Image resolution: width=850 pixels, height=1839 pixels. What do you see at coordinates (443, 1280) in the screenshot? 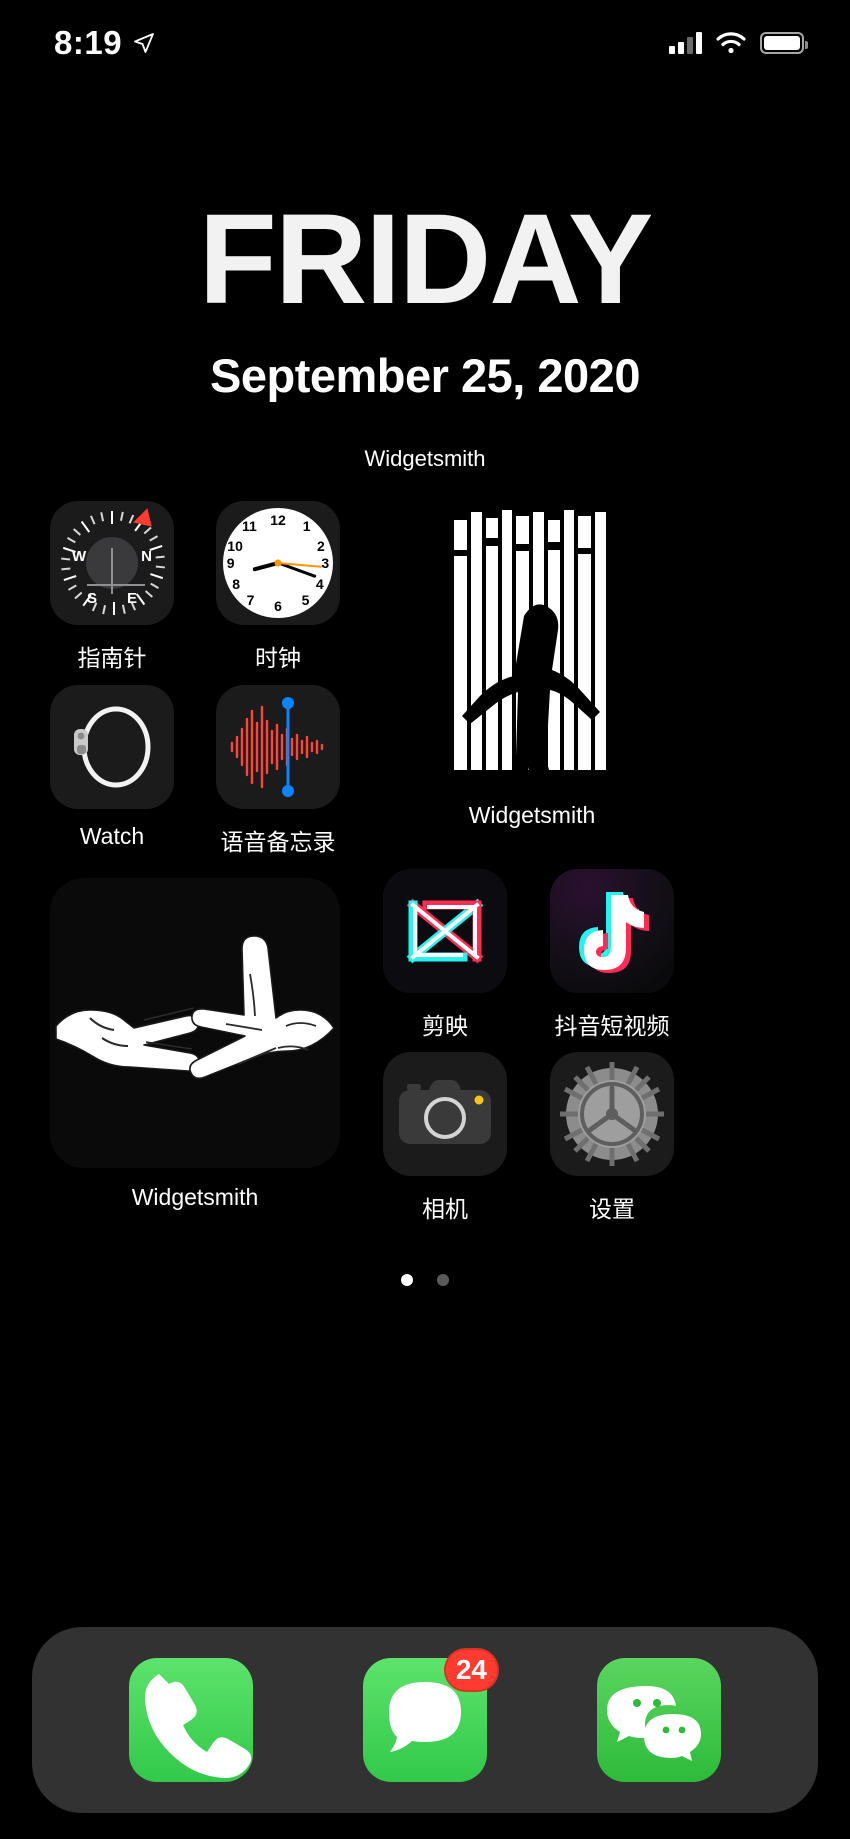
I see `page-dot` at bounding box center [443, 1280].